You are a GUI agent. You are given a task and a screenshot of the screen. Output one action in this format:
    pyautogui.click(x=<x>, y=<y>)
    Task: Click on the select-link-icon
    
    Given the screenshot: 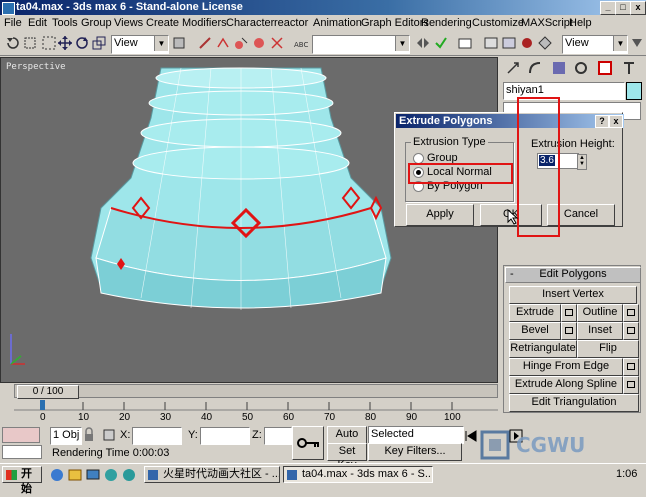 What is the action you would take?
    pyautogui.click(x=205, y=44)
    